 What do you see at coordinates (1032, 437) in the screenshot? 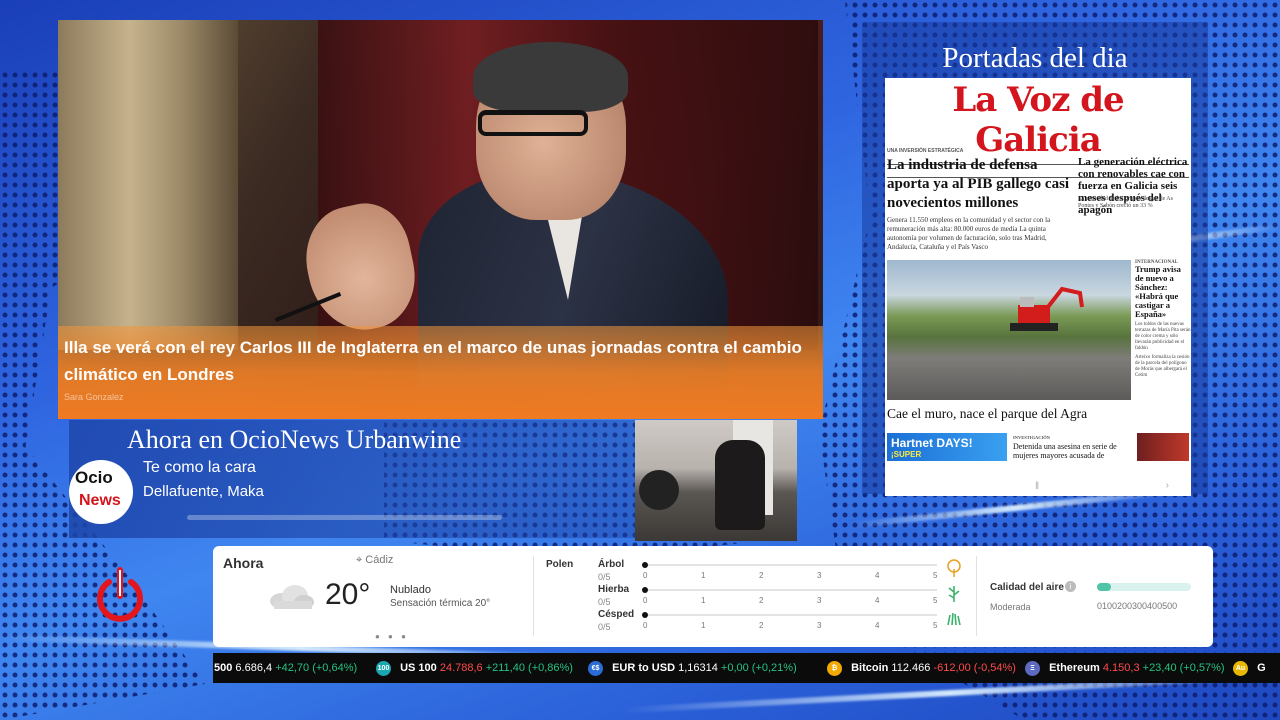
I see `bottom-tag: INVESTIGACIÓN` at bounding box center [1032, 437].